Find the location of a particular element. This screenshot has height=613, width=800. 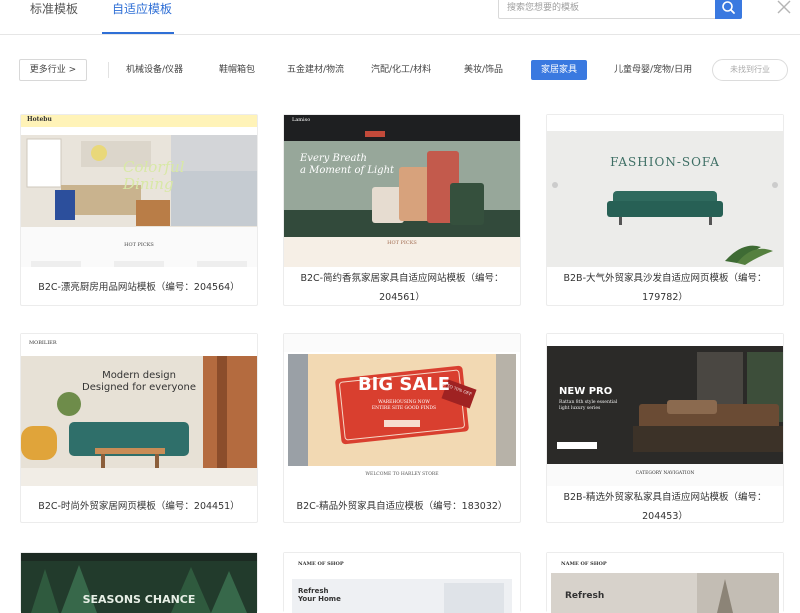

category-machinery: 机械设备/仪器 is located at coordinates (154, 70).